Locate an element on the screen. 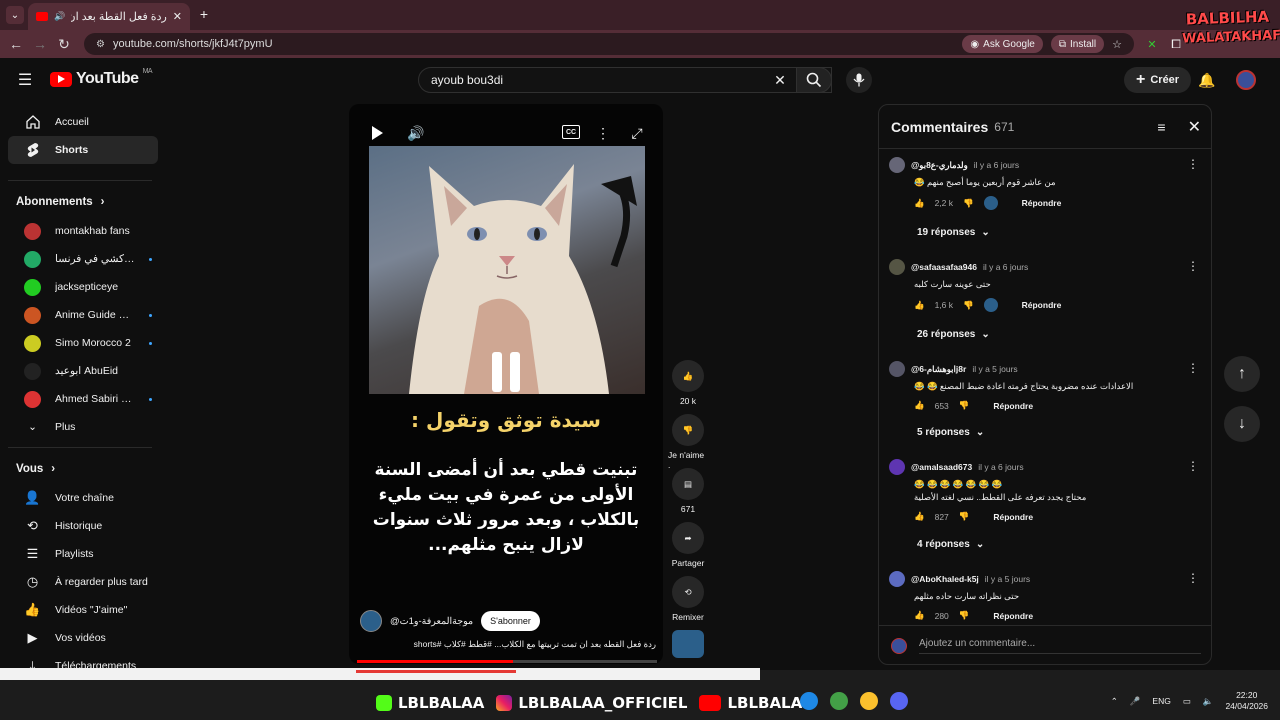  more-options-icon: ⋮ is located at coordinates (603, 133).